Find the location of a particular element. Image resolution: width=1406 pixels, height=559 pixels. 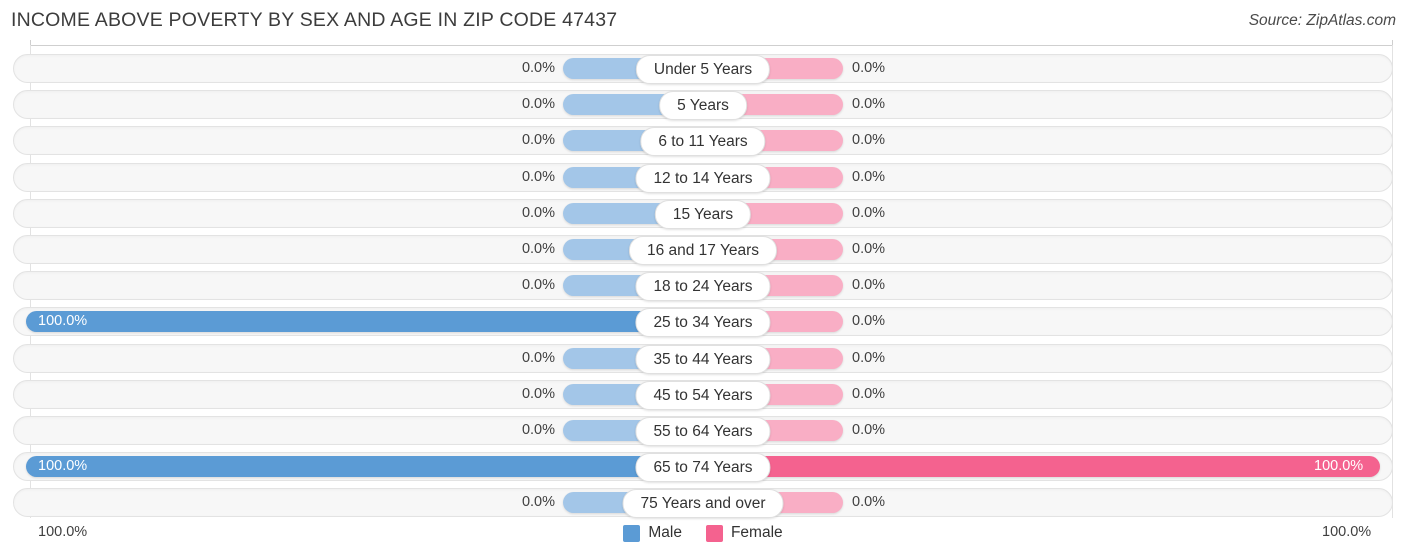

row-category-label: 18 to 24 Years is located at coordinates (703, 287).